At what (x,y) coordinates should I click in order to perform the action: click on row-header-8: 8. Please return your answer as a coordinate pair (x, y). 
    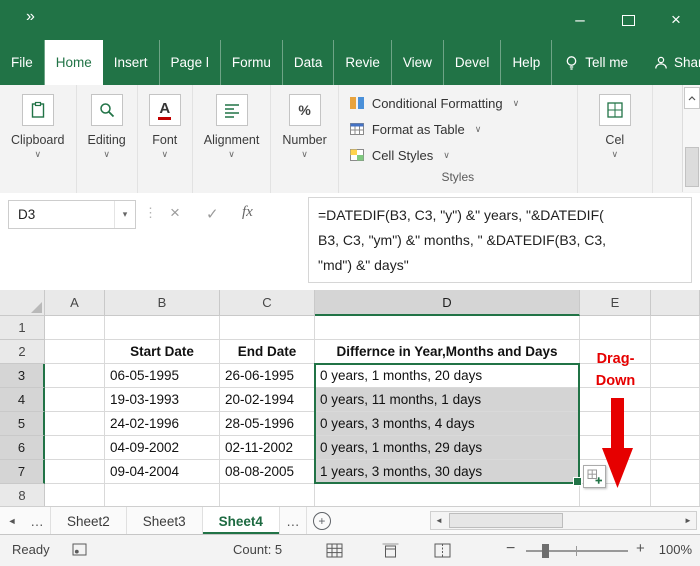
    Looking at the image, I should click on (22, 495).